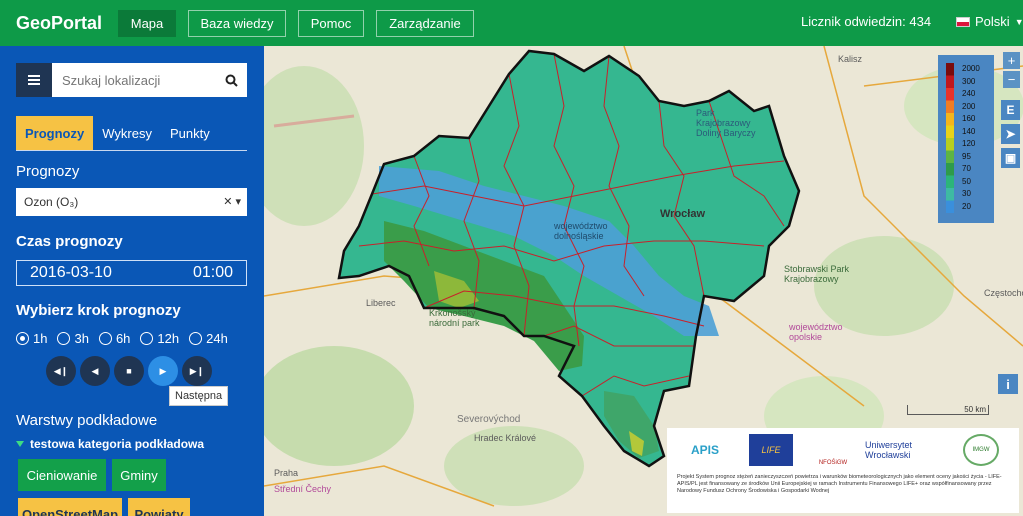 The width and height of the screenshot is (1023, 516). I want to click on layer-cieniowanie: Cieniowanie, so click(62, 475).